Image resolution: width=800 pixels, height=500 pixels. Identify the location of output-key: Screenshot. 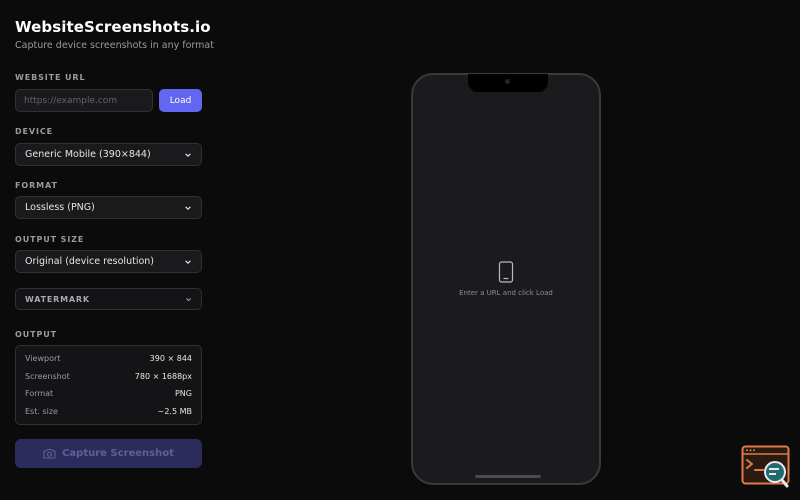
(47, 376).